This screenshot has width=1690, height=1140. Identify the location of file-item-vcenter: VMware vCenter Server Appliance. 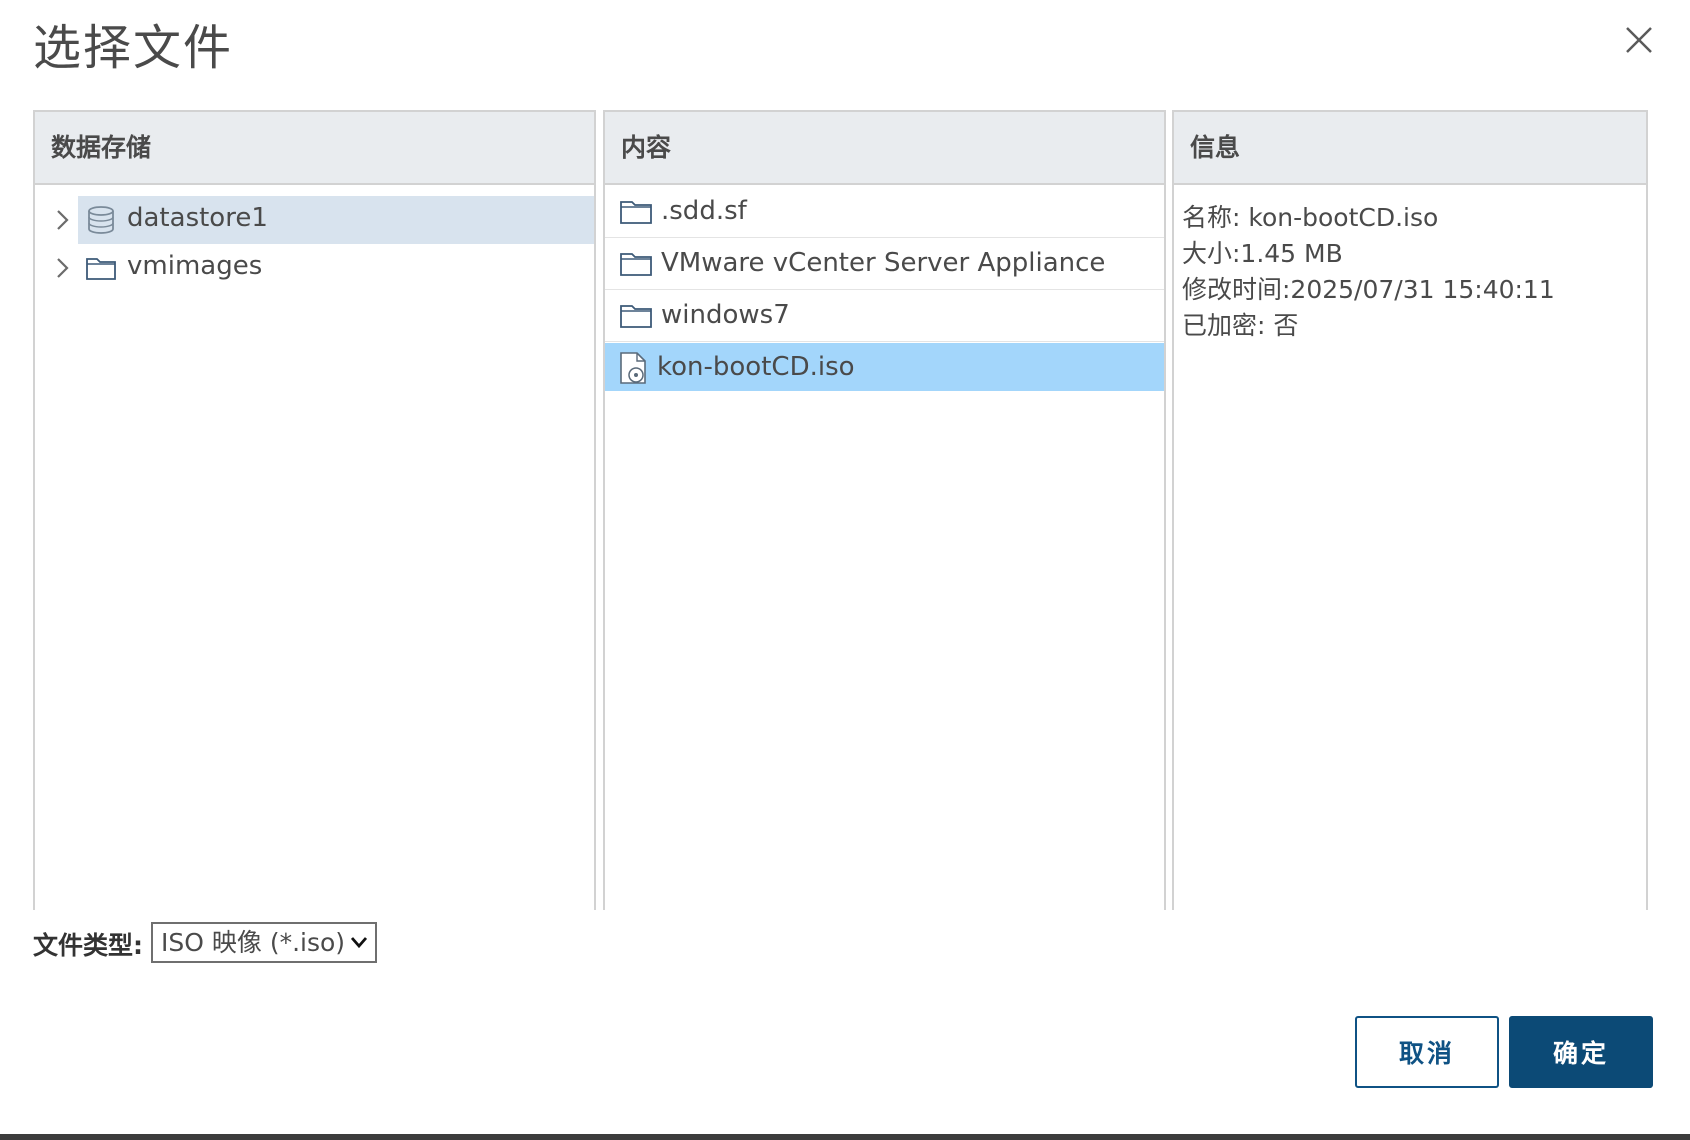
(884, 264).